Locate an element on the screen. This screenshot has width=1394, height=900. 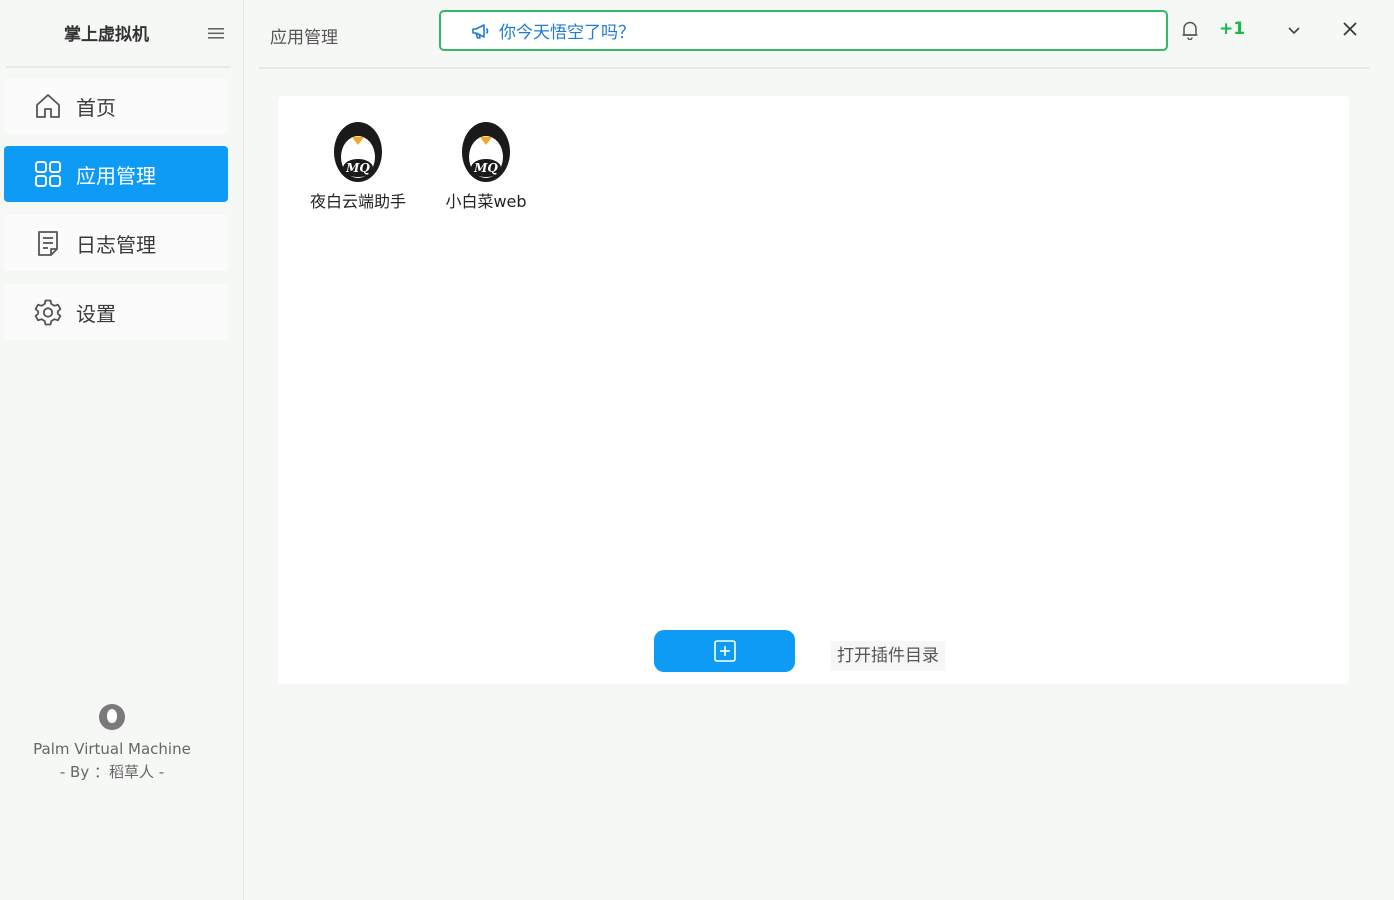
sidebar-header: 掌上虚拟机 is located at coordinates (118, 34).